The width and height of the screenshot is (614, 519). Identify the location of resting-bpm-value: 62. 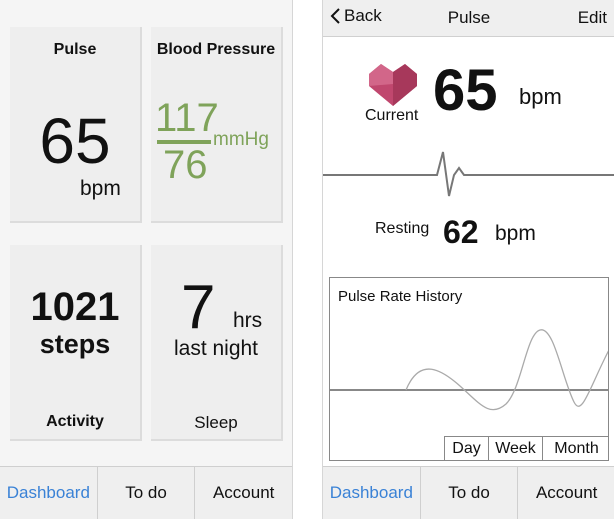
(461, 232).